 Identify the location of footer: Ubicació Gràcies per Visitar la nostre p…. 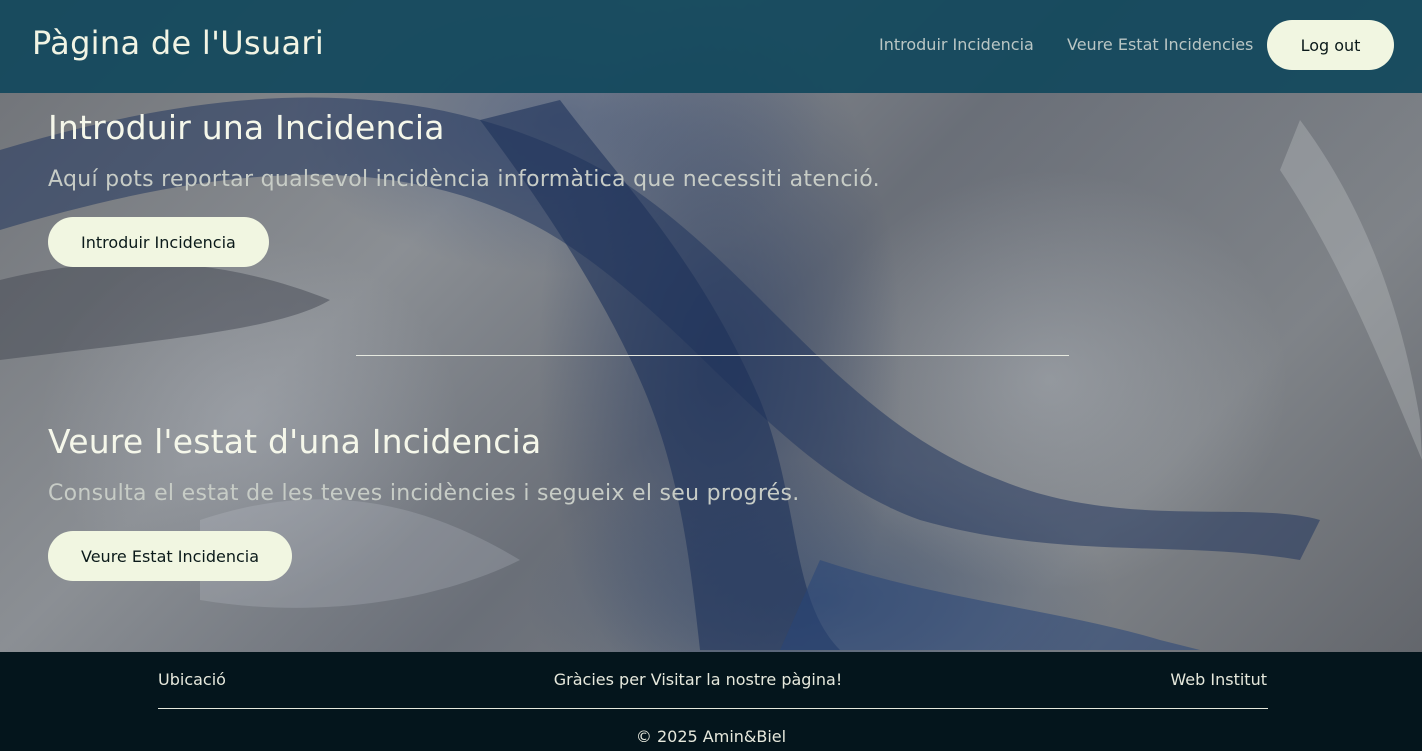
(711, 701).